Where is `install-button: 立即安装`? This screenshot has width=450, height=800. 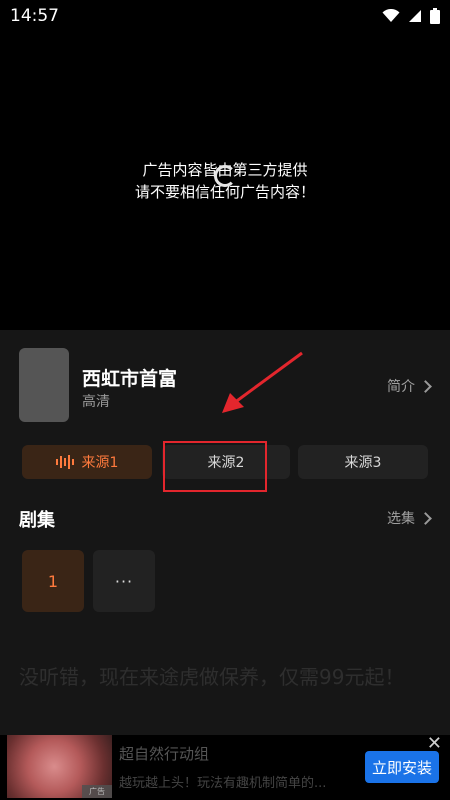
install-button: 立即安装 is located at coordinates (402, 767).